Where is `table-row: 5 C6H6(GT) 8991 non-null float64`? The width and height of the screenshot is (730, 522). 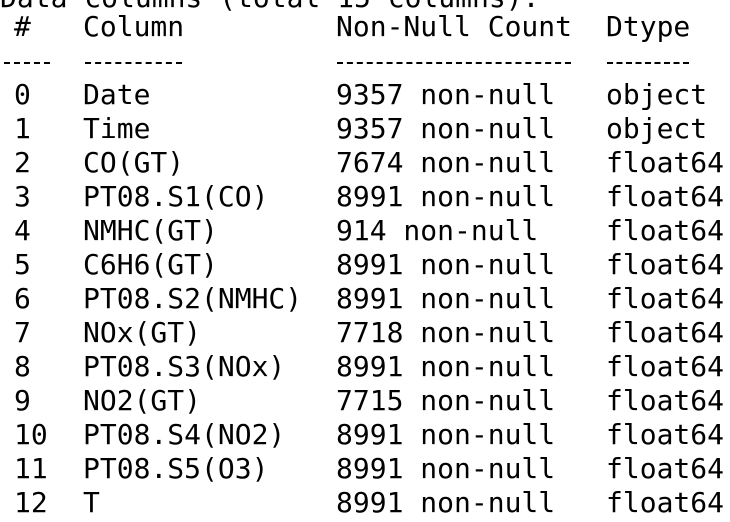 table-row: 5 C6H6(GT) 8991 non-null float64 is located at coordinates (365, 265).